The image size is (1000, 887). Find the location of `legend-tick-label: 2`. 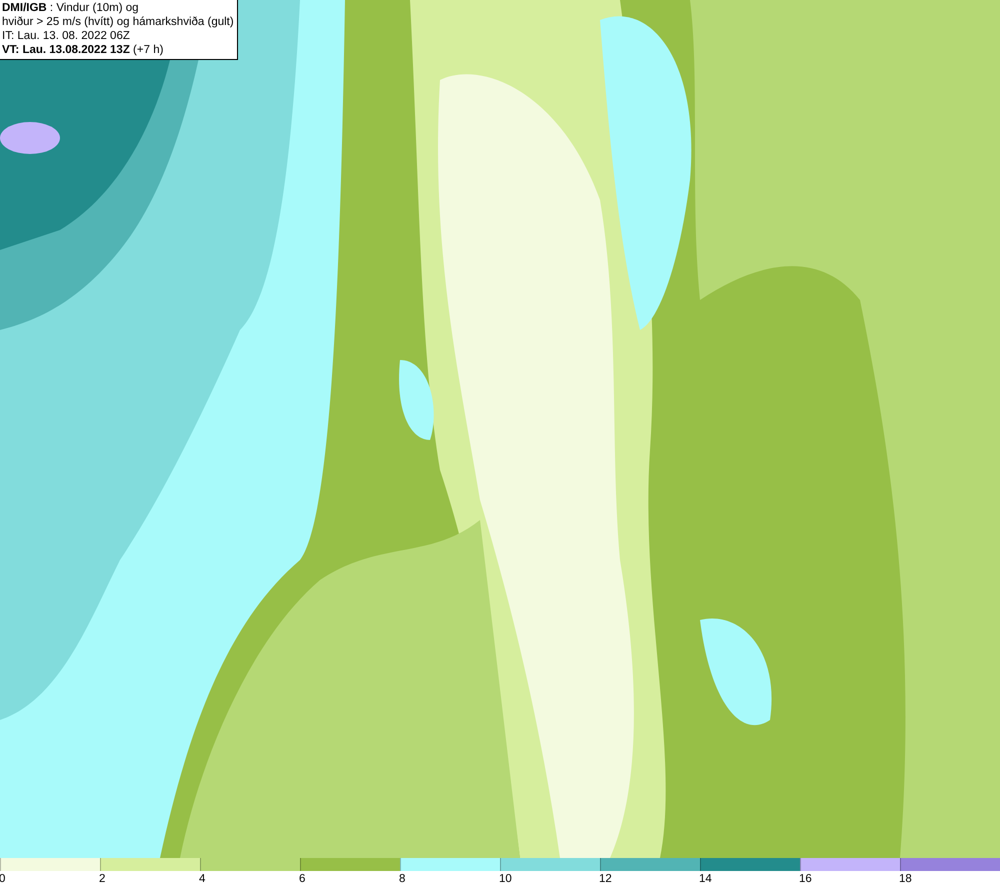

legend-tick-label: 2 is located at coordinates (102, 879).